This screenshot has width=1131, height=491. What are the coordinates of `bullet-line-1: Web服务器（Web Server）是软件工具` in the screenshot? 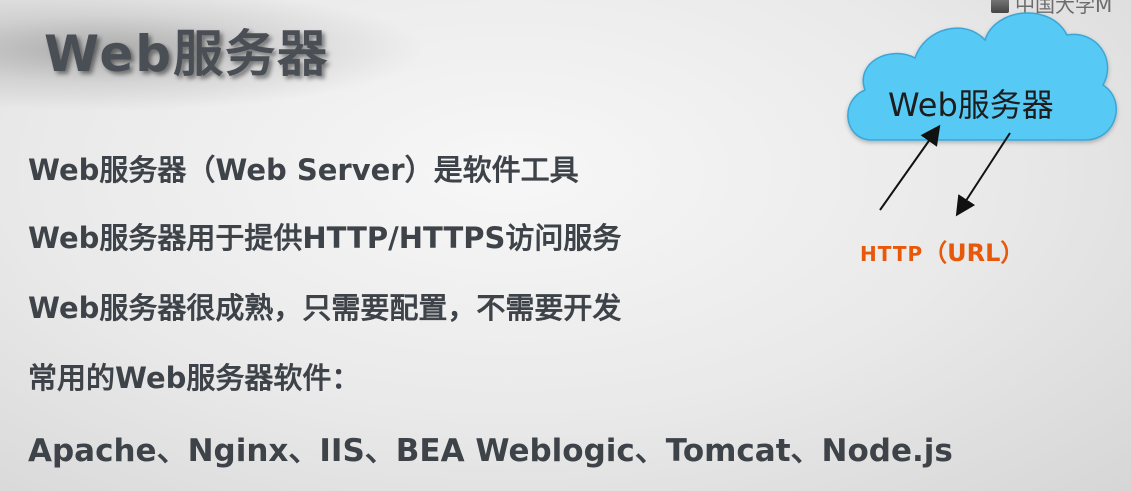 It's located at (303, 170).